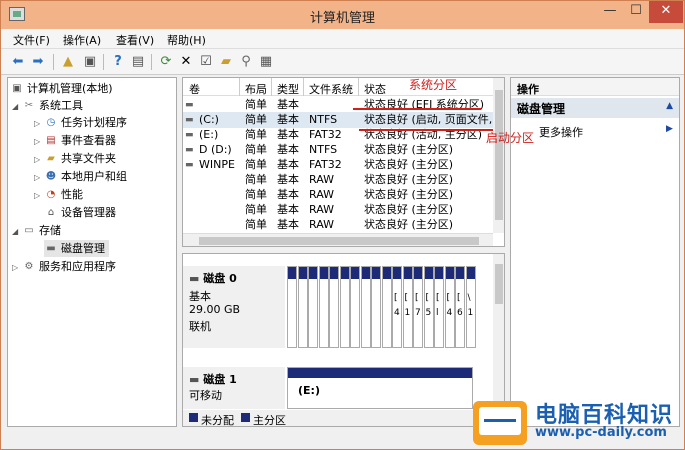 This screenshot has width=685, height=450. I want to click on tree-item-shared-folders: ▷ ▰ 共享文件夹, so click(75, 158).